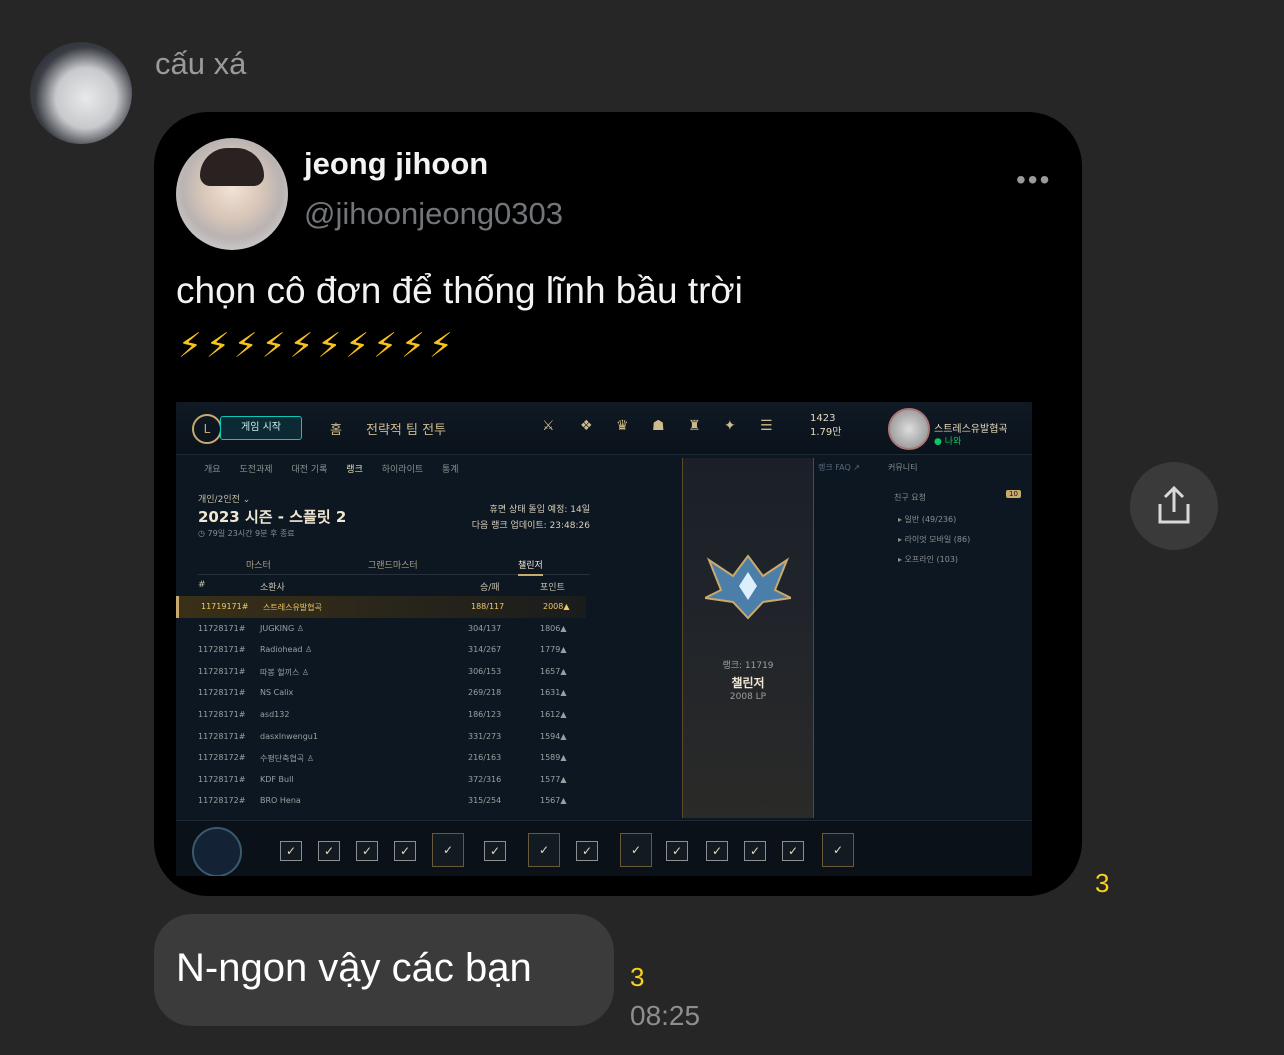  I want to click on sender-name: cấu xá, so click(201, 63).